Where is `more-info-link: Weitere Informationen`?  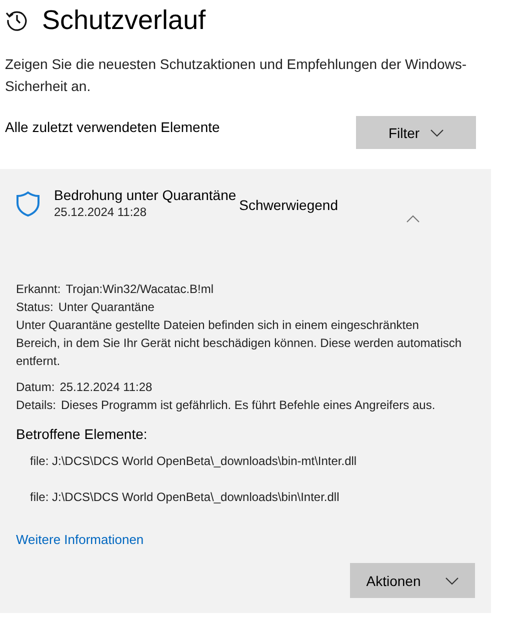 more-info-link: Weitere Informationen is located at coordinates (80, 539).